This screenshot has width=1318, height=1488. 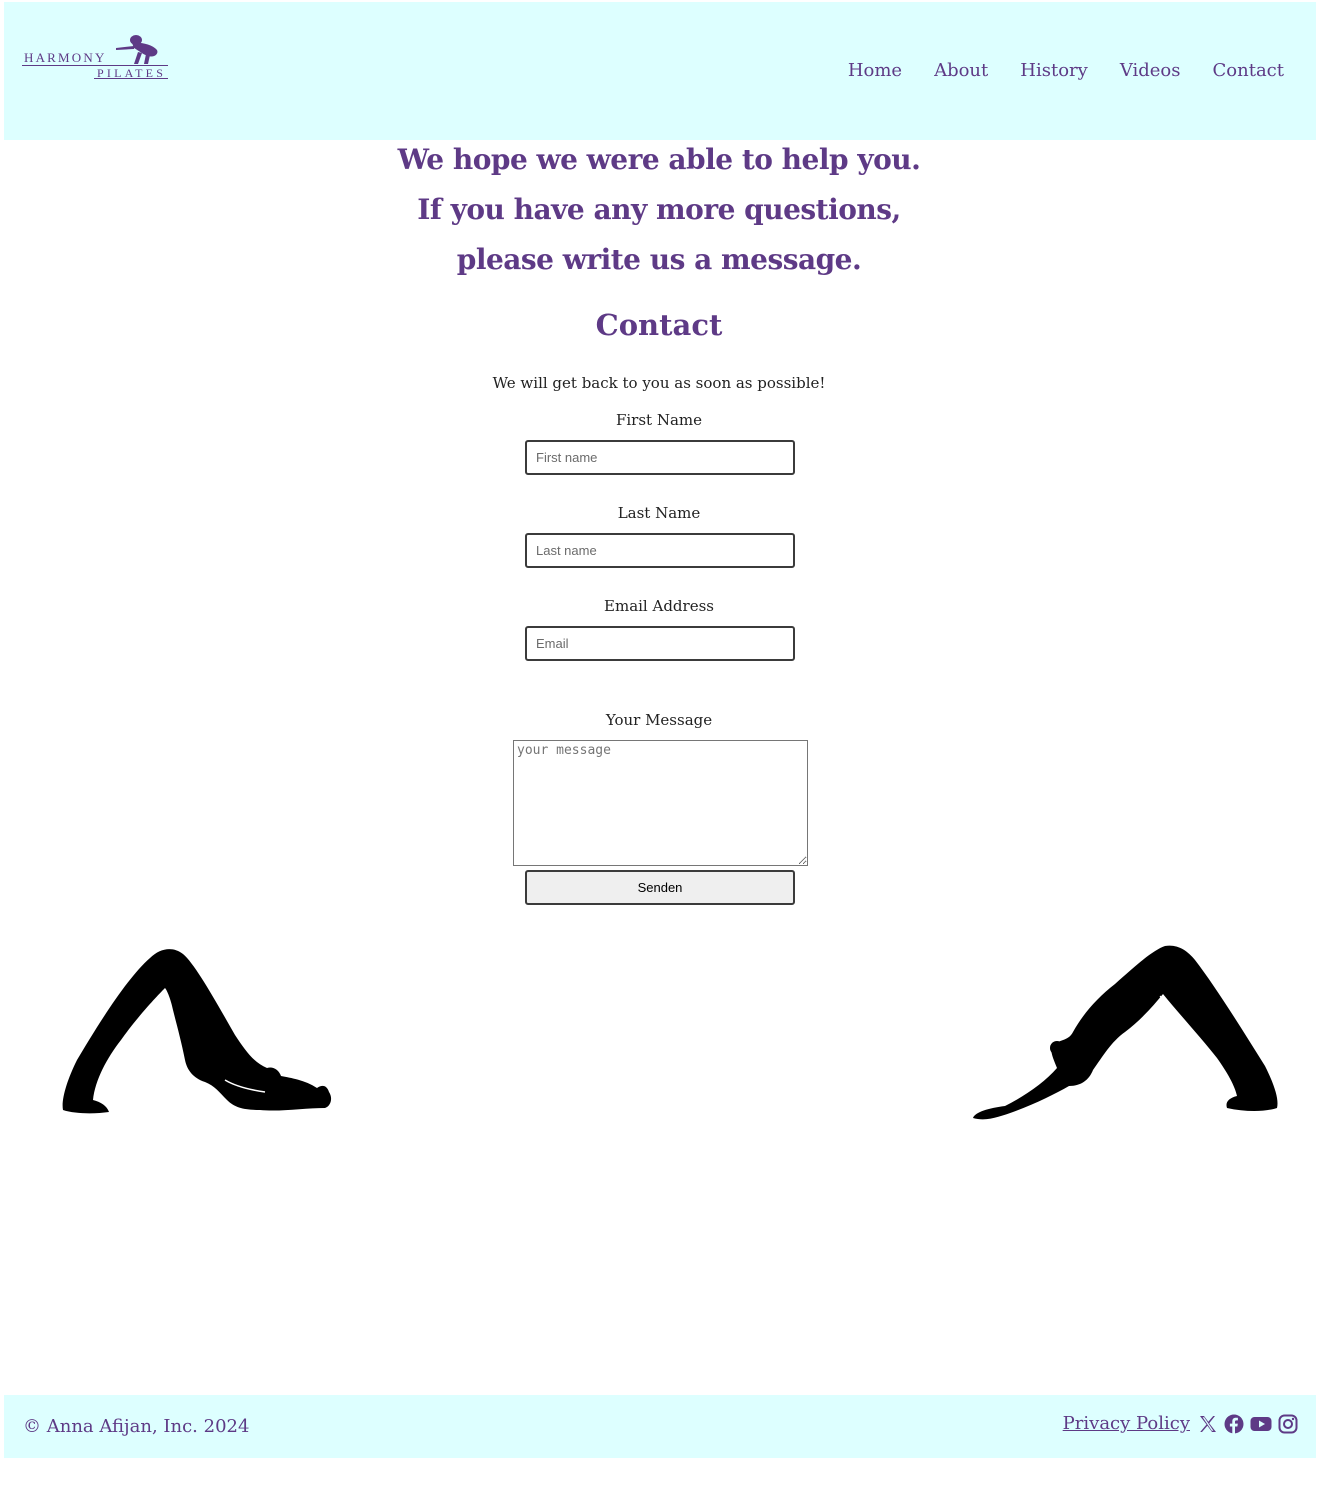 I want to click on contact-title: Contact, so click(x=659, y=325).